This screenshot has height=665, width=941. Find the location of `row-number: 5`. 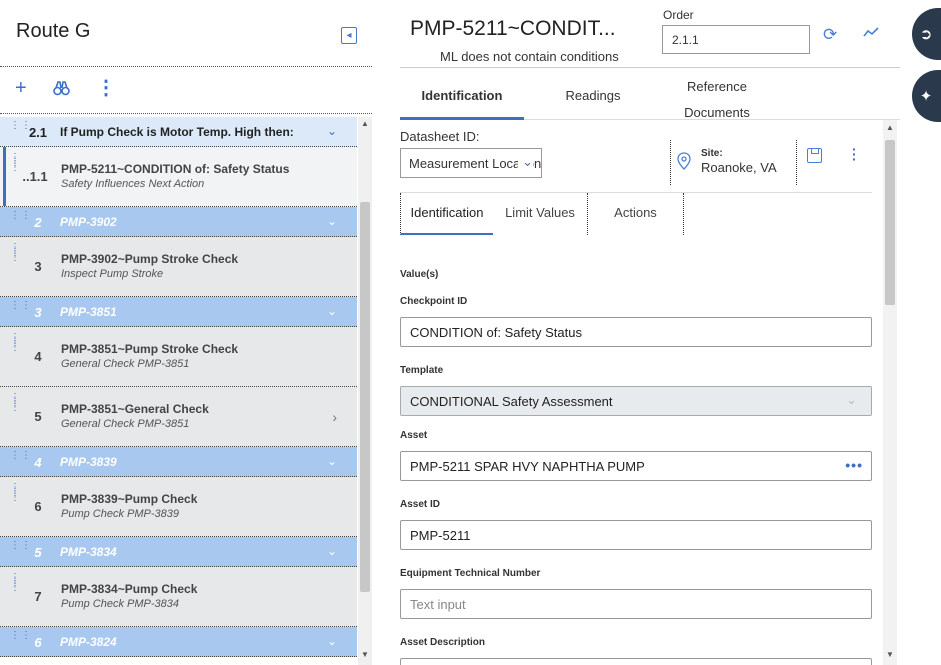

row-number: 5 is located at coordinates (38, 552).